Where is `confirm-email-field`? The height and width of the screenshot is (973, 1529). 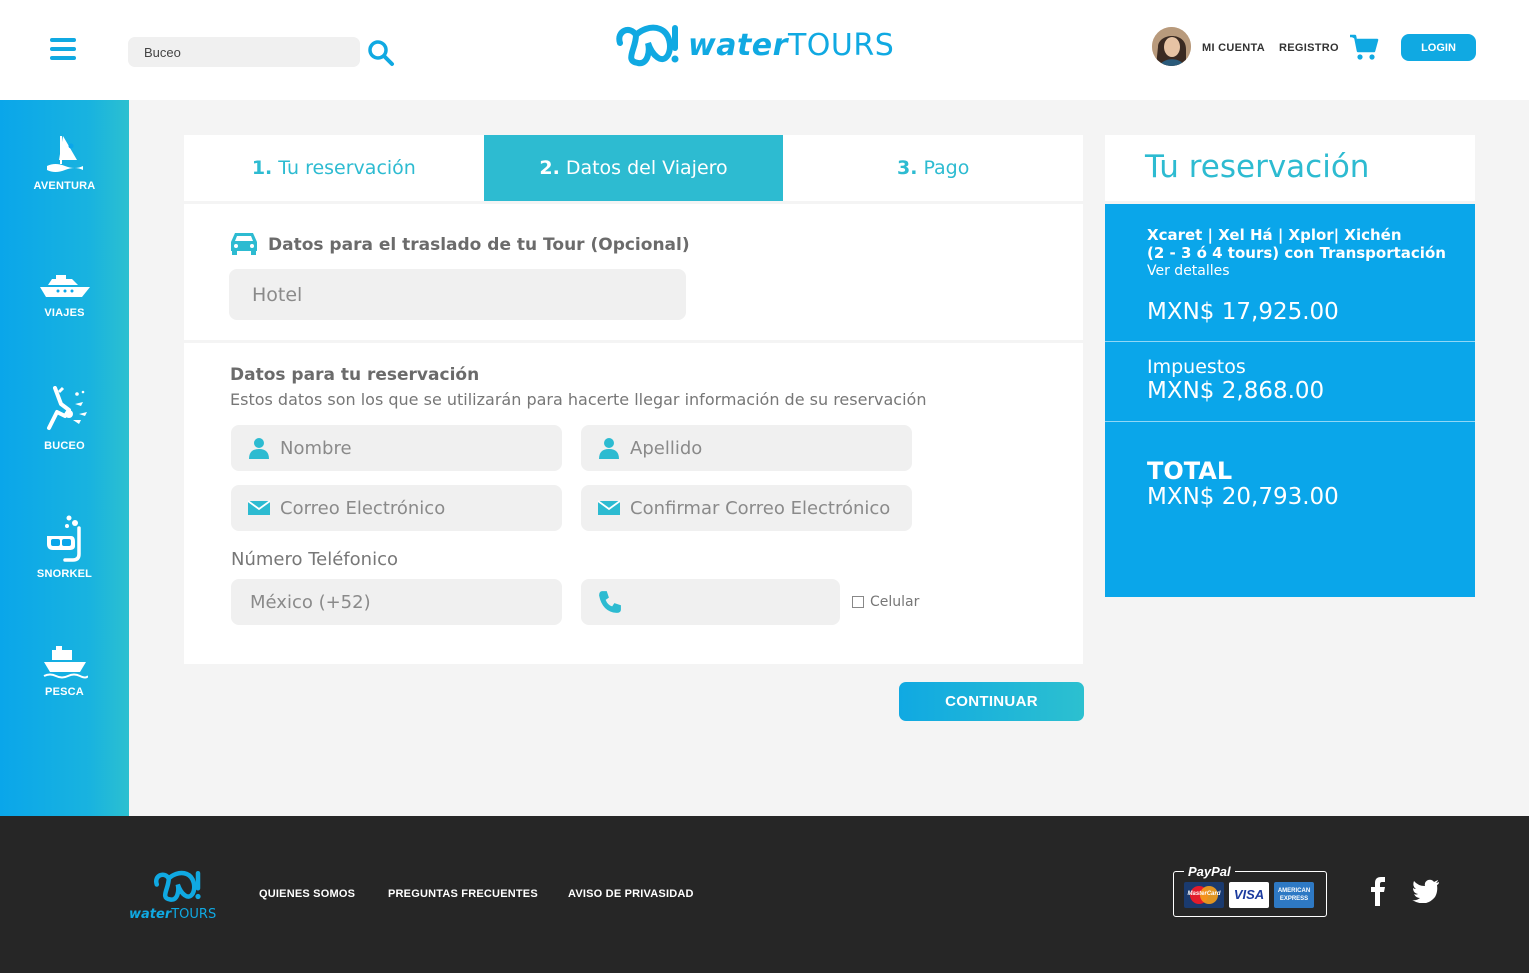
confirm-email-field is located at coordinates (746, 508).